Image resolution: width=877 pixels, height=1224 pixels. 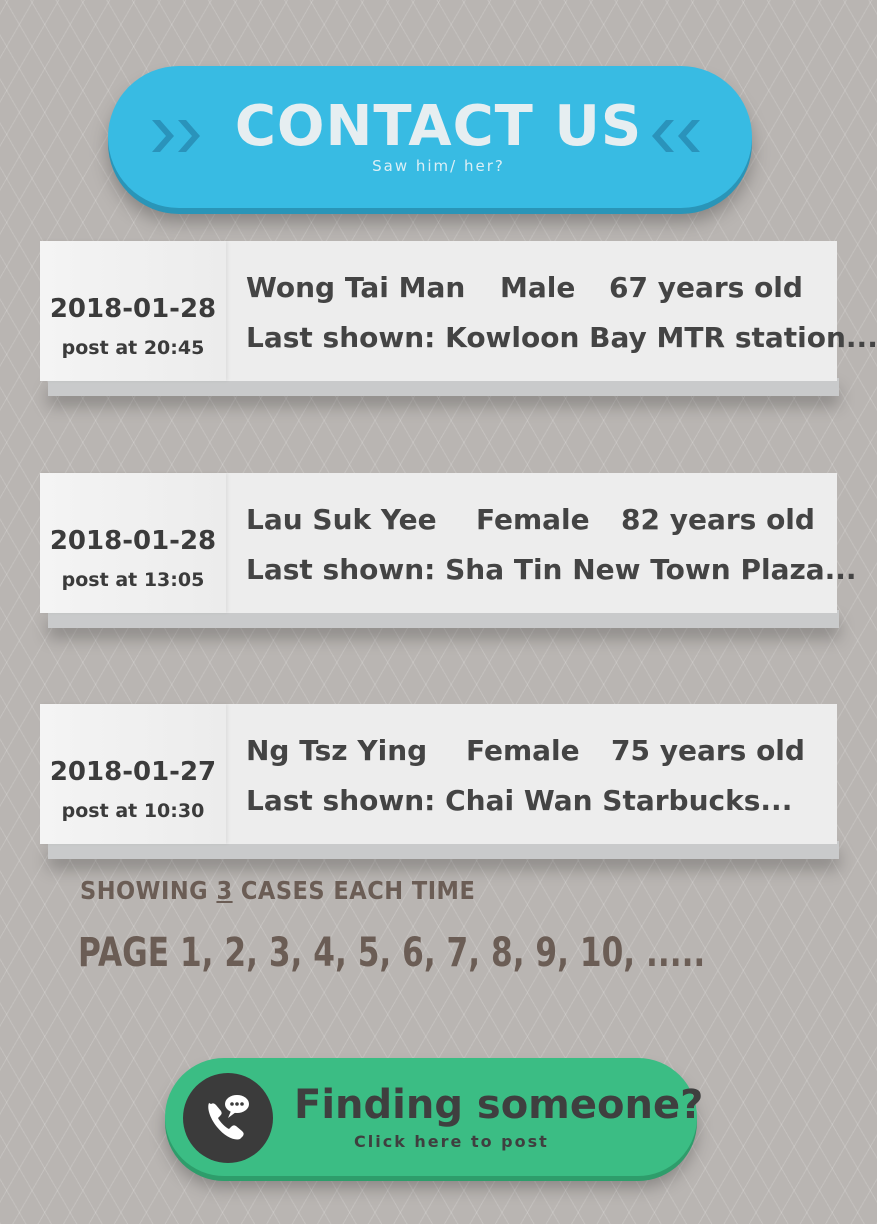 I want to click on post-time: post at 20:45, so click(x=133, y=348).